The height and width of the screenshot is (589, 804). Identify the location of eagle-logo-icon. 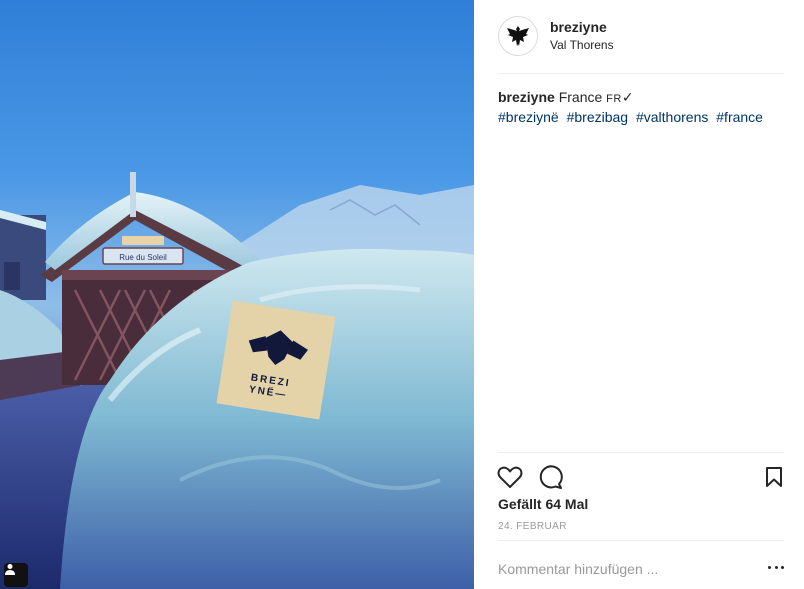
(518, 36).